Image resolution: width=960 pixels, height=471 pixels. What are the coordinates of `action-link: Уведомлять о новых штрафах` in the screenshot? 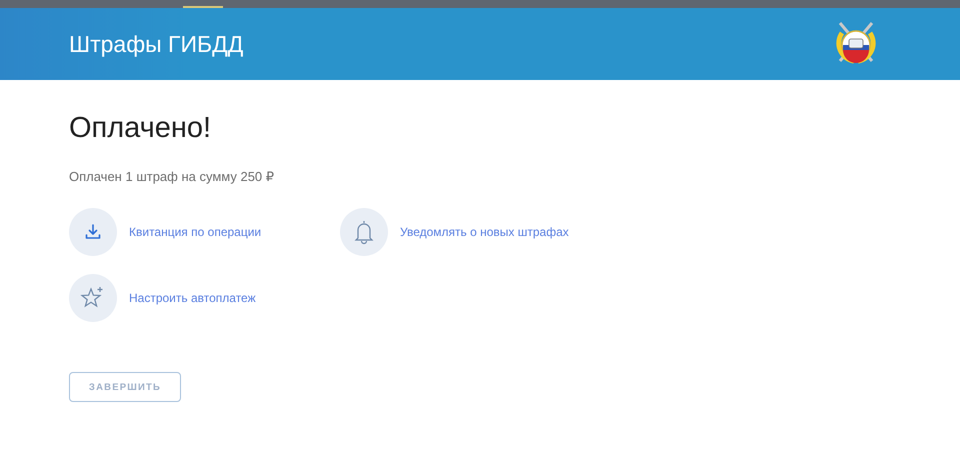 It's located at (484, 232).